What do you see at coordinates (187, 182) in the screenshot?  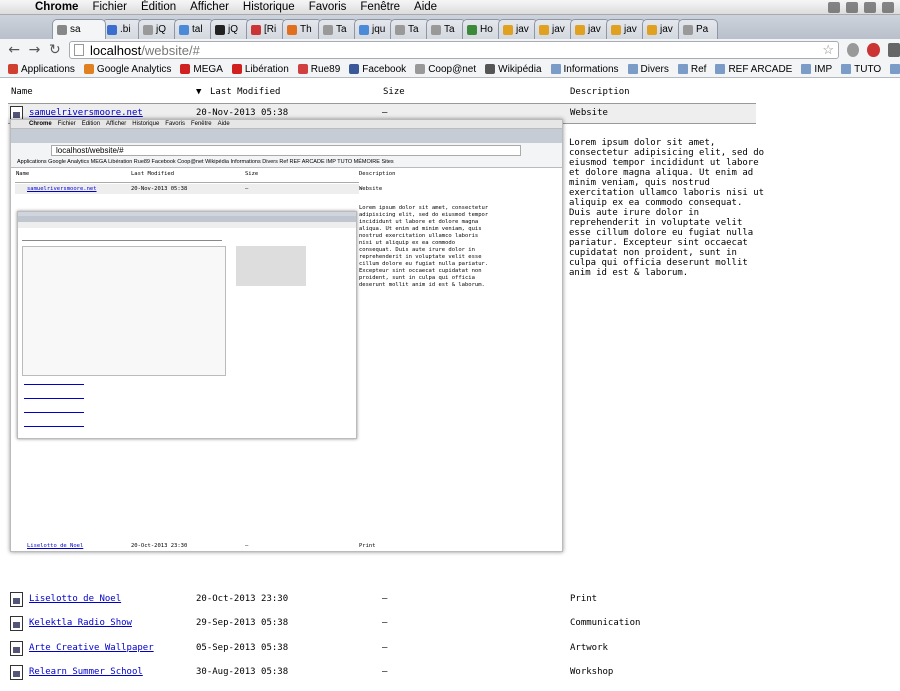 I see `preview-divider` at bounding box center [187, 182].